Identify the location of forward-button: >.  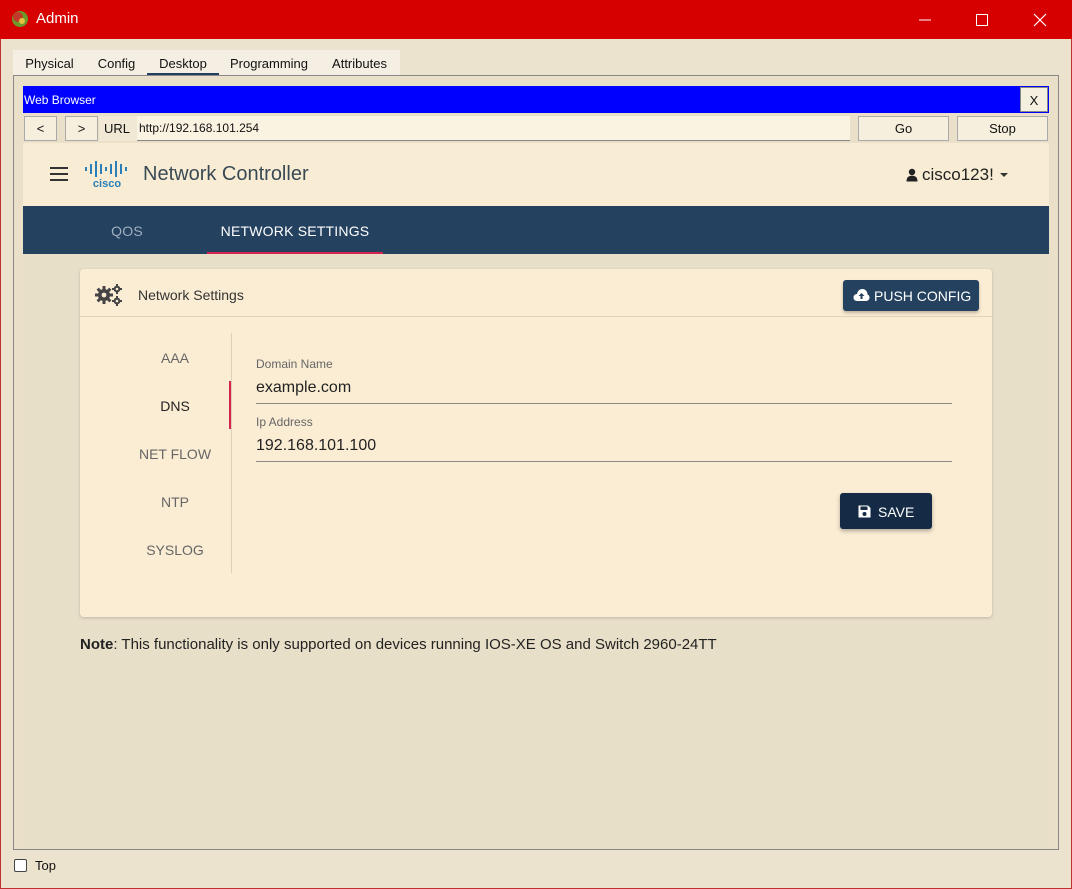
(81, 128).